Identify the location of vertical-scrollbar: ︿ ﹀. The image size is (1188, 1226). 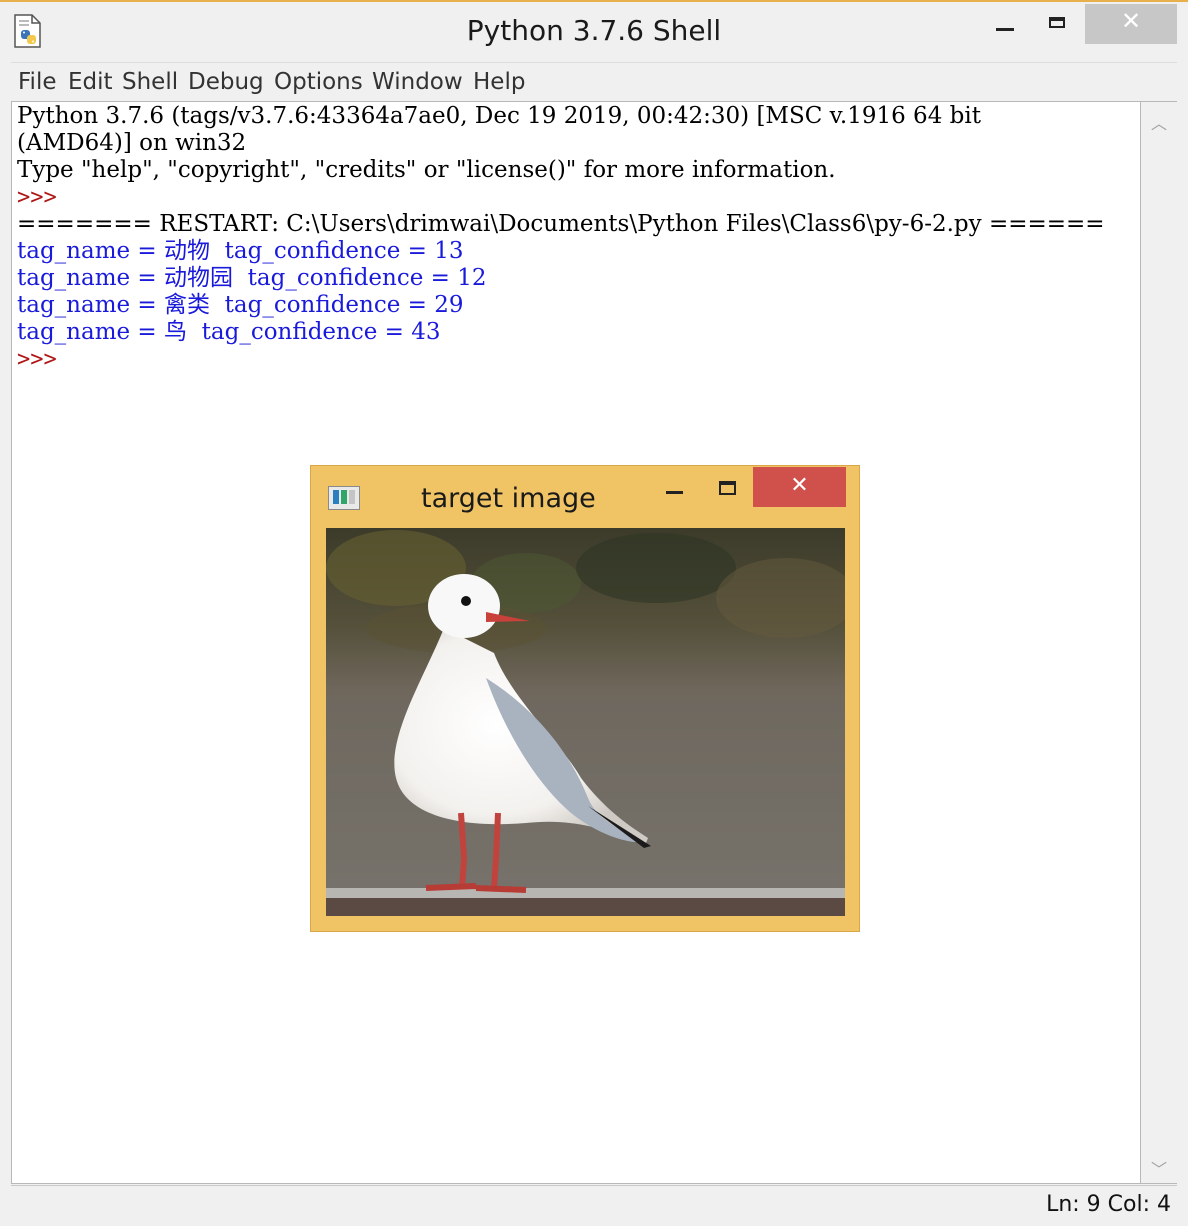
(1159, 642).